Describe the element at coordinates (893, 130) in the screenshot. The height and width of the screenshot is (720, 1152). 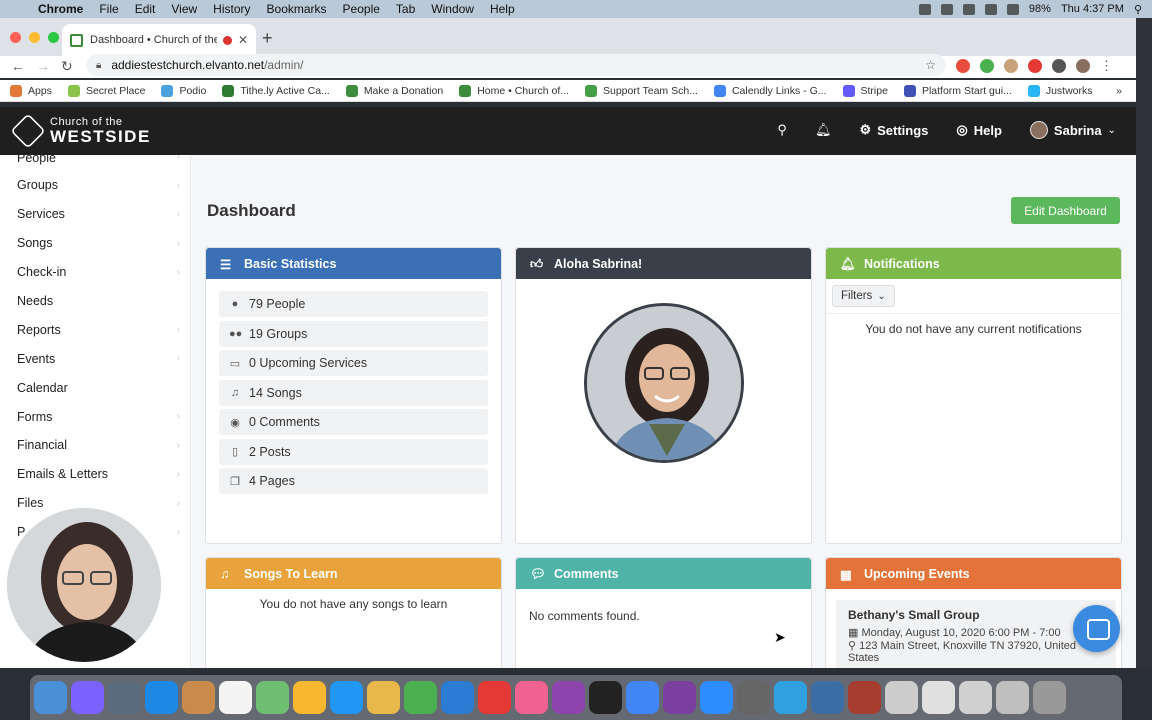
I see `settings-link: ⚙ Settings` at that location.